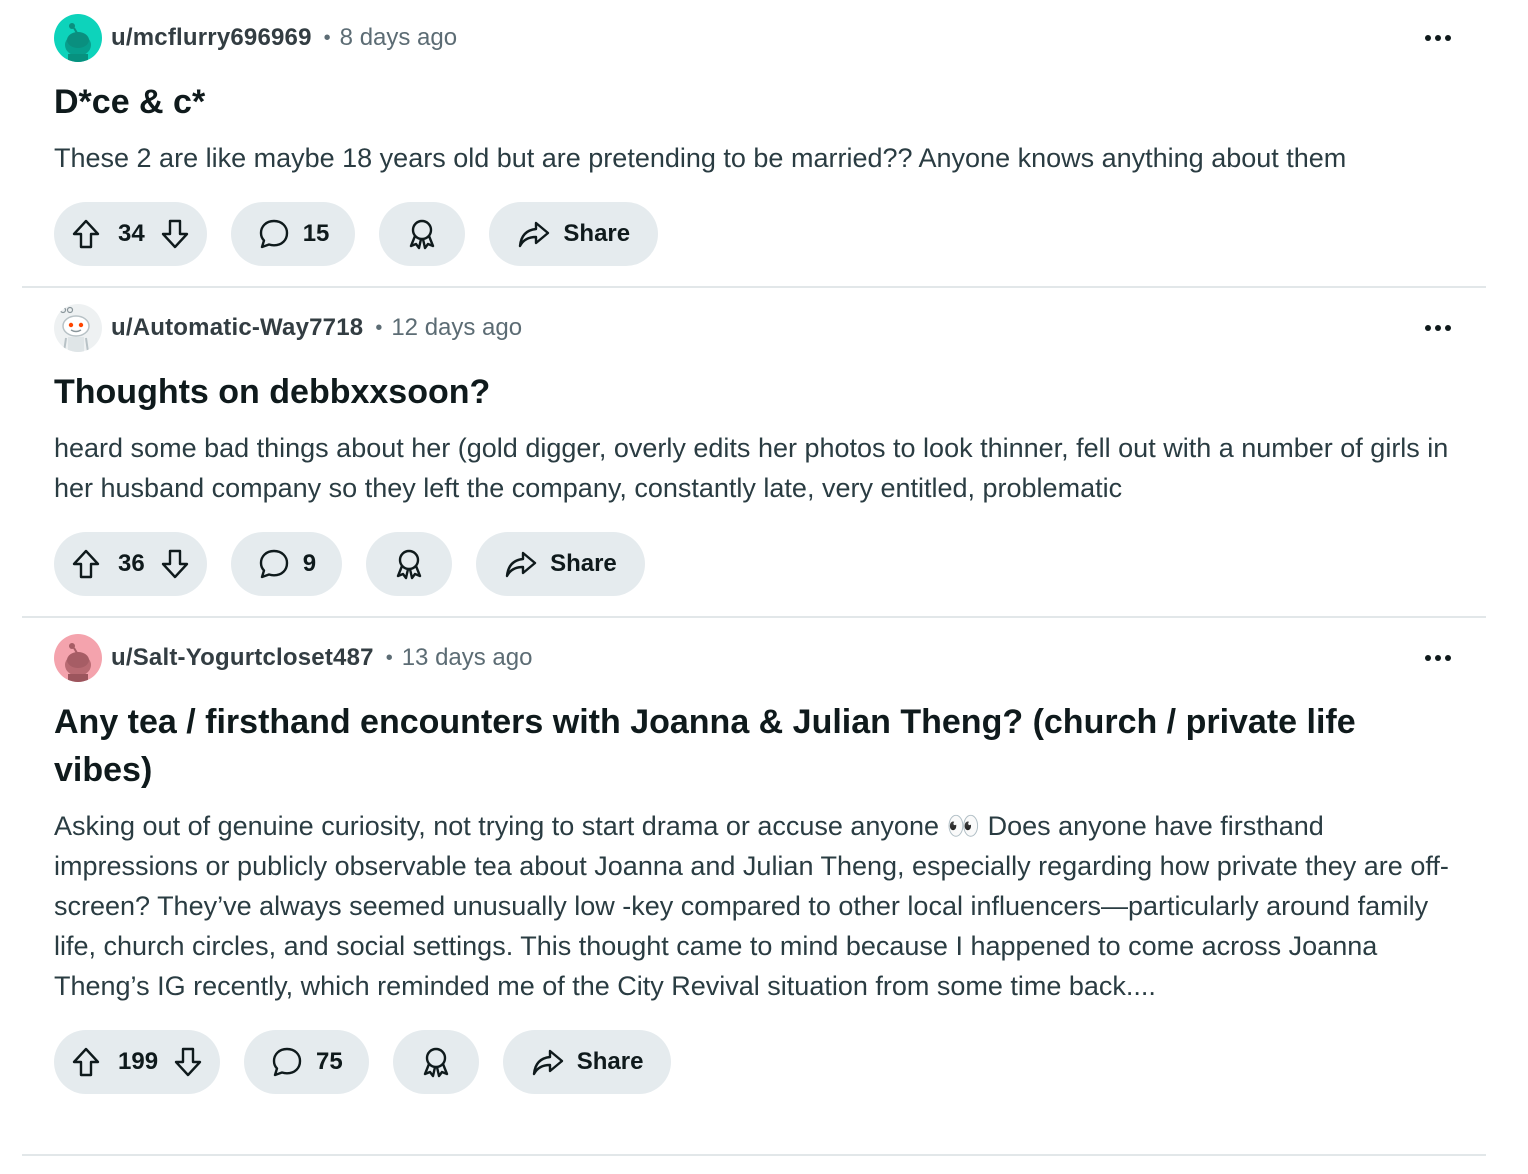  What do you see at coordinates (754, 234) in the screenshot?
I see `post-actions: 34 15 Share` at bounding box center [754, 234].